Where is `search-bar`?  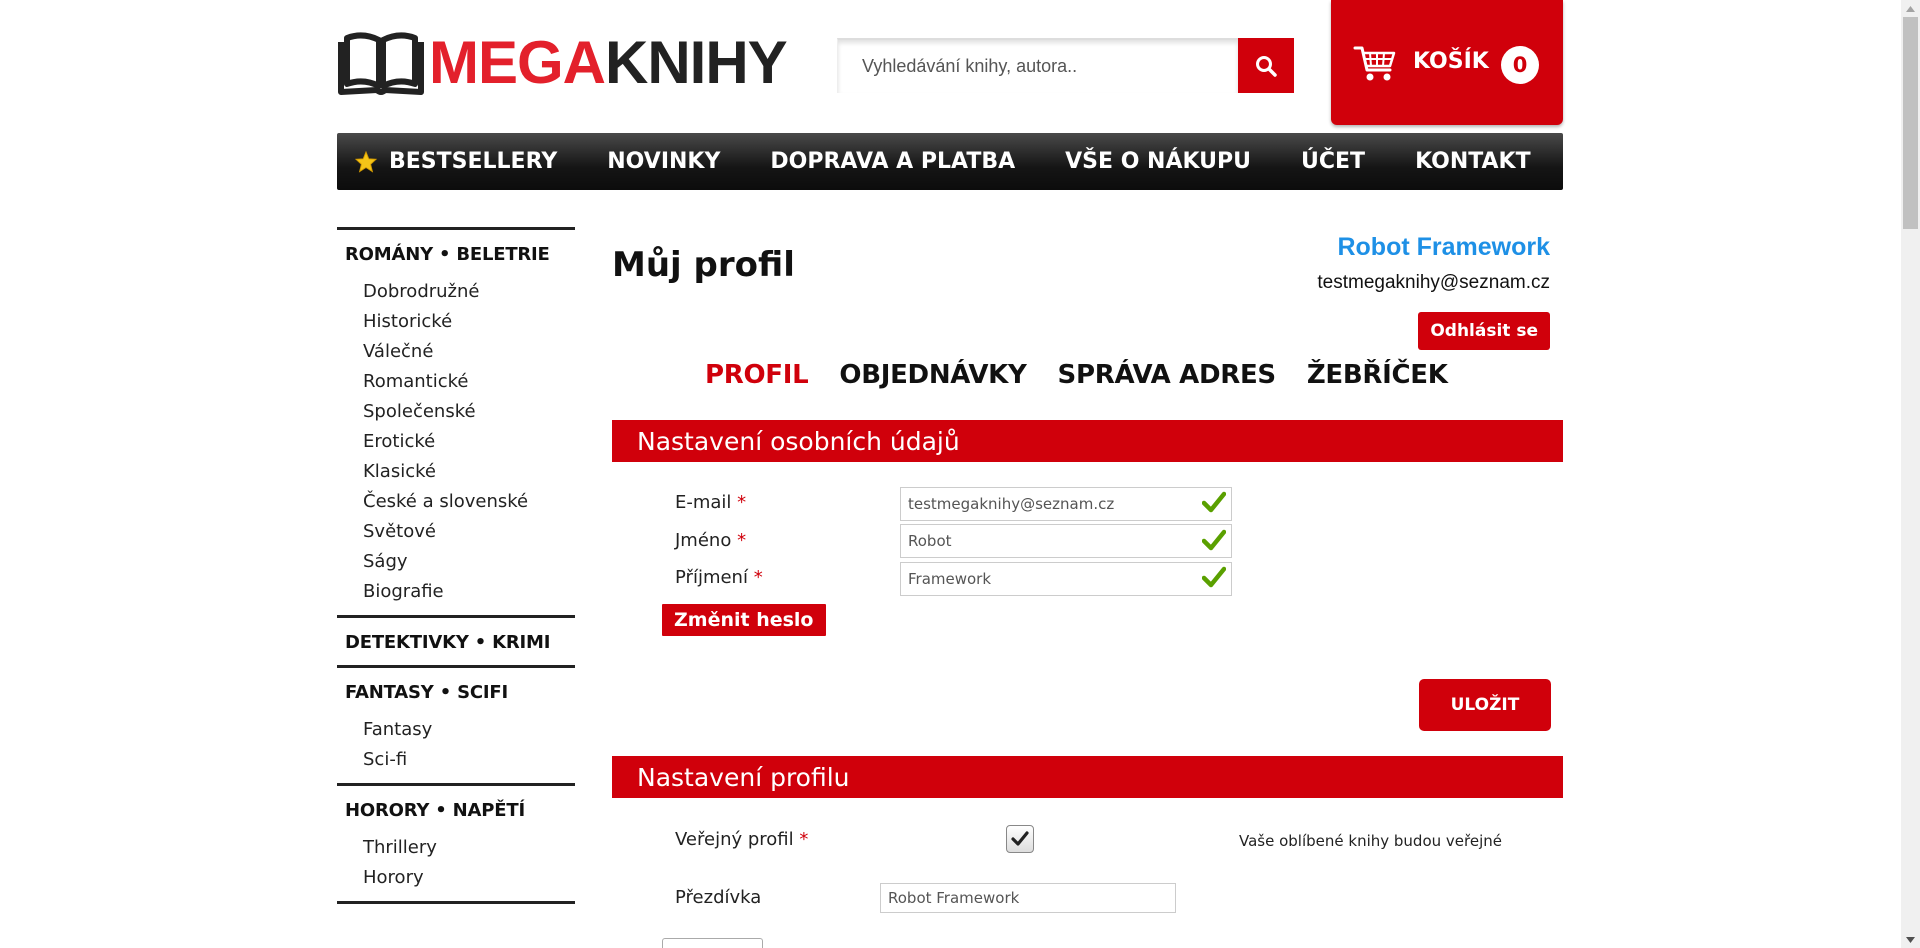
search-bar is located at coordinates (1065, 65).